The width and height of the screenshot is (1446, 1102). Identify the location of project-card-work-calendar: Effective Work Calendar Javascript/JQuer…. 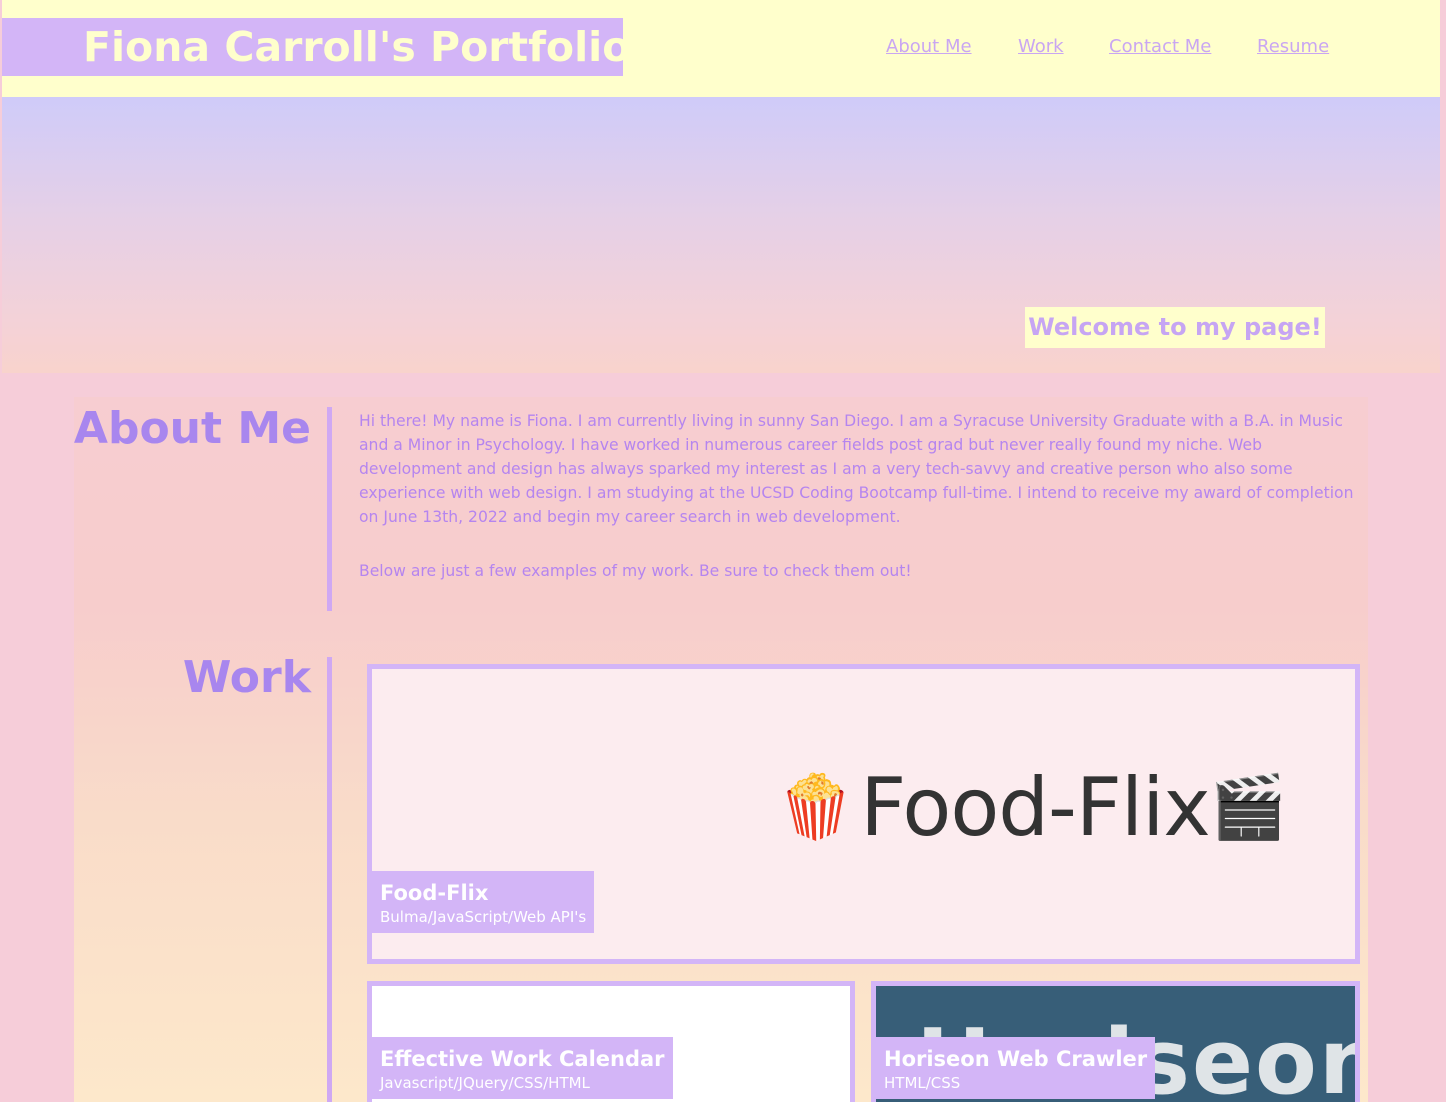
(611, 1041).